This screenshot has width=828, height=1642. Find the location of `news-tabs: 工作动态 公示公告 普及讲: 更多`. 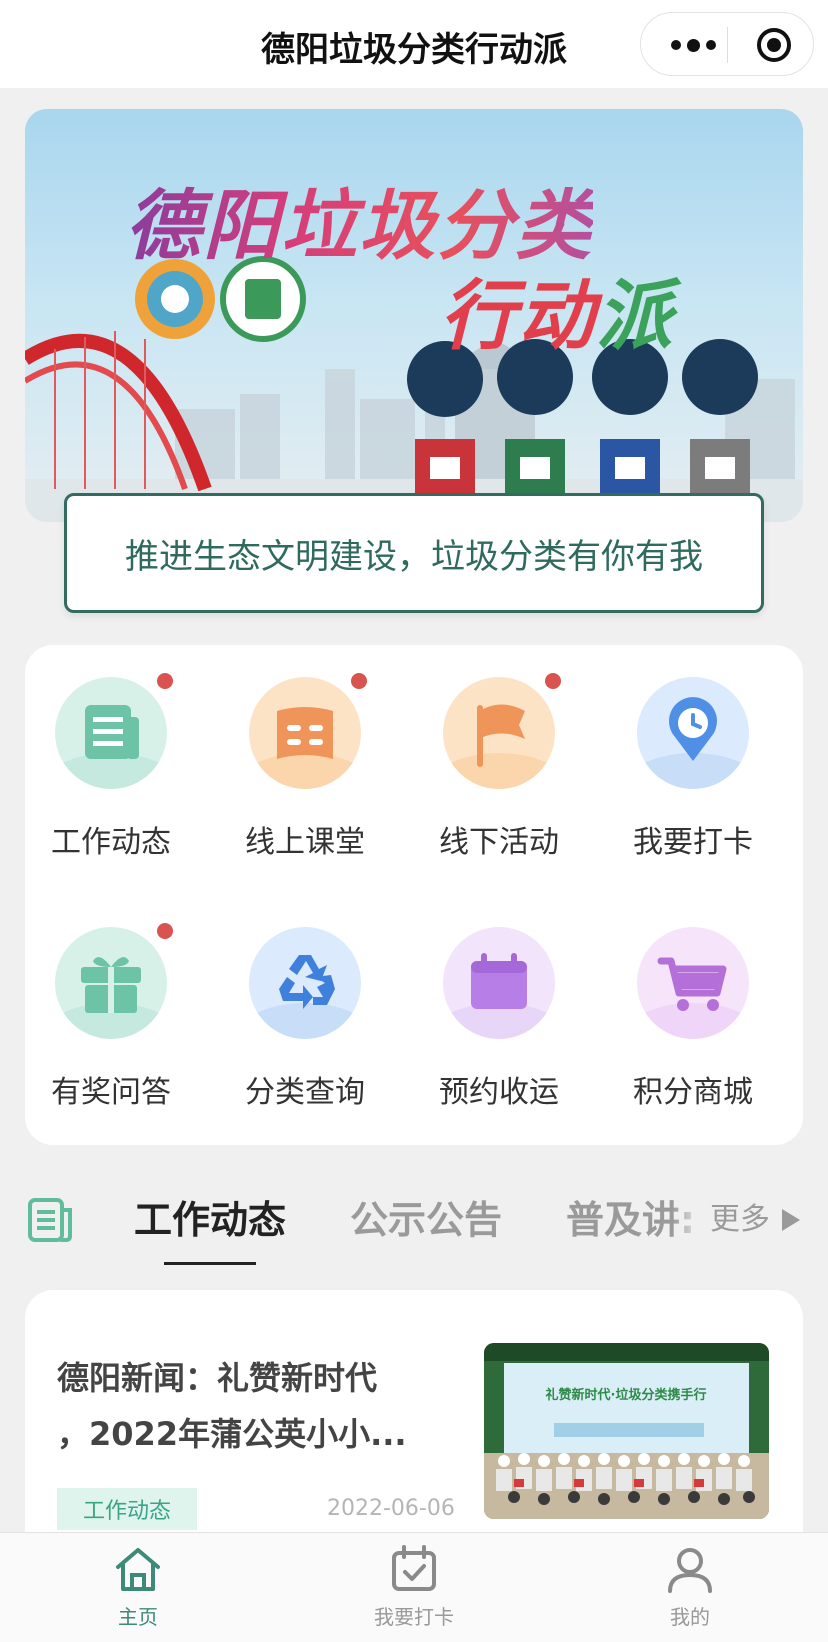

news-tabs: 工作动态 公示公告 普及讲: 更多 is located at coordinates (414, 1225).